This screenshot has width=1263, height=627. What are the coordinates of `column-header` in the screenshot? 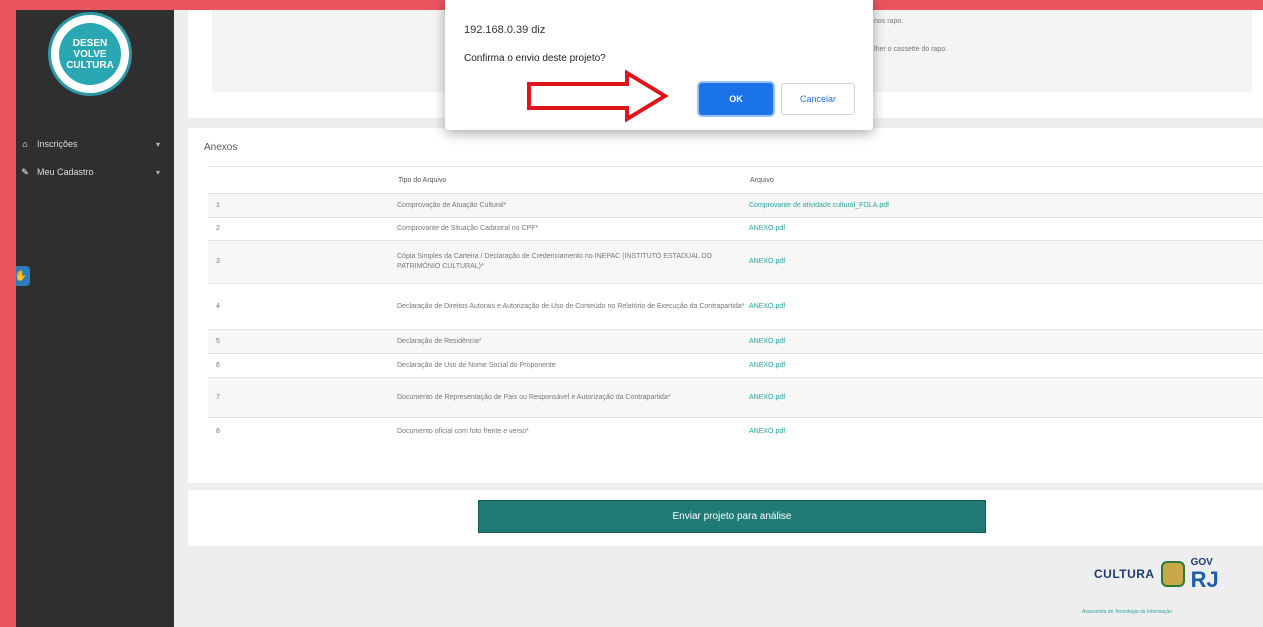 It's located at (302, 180).